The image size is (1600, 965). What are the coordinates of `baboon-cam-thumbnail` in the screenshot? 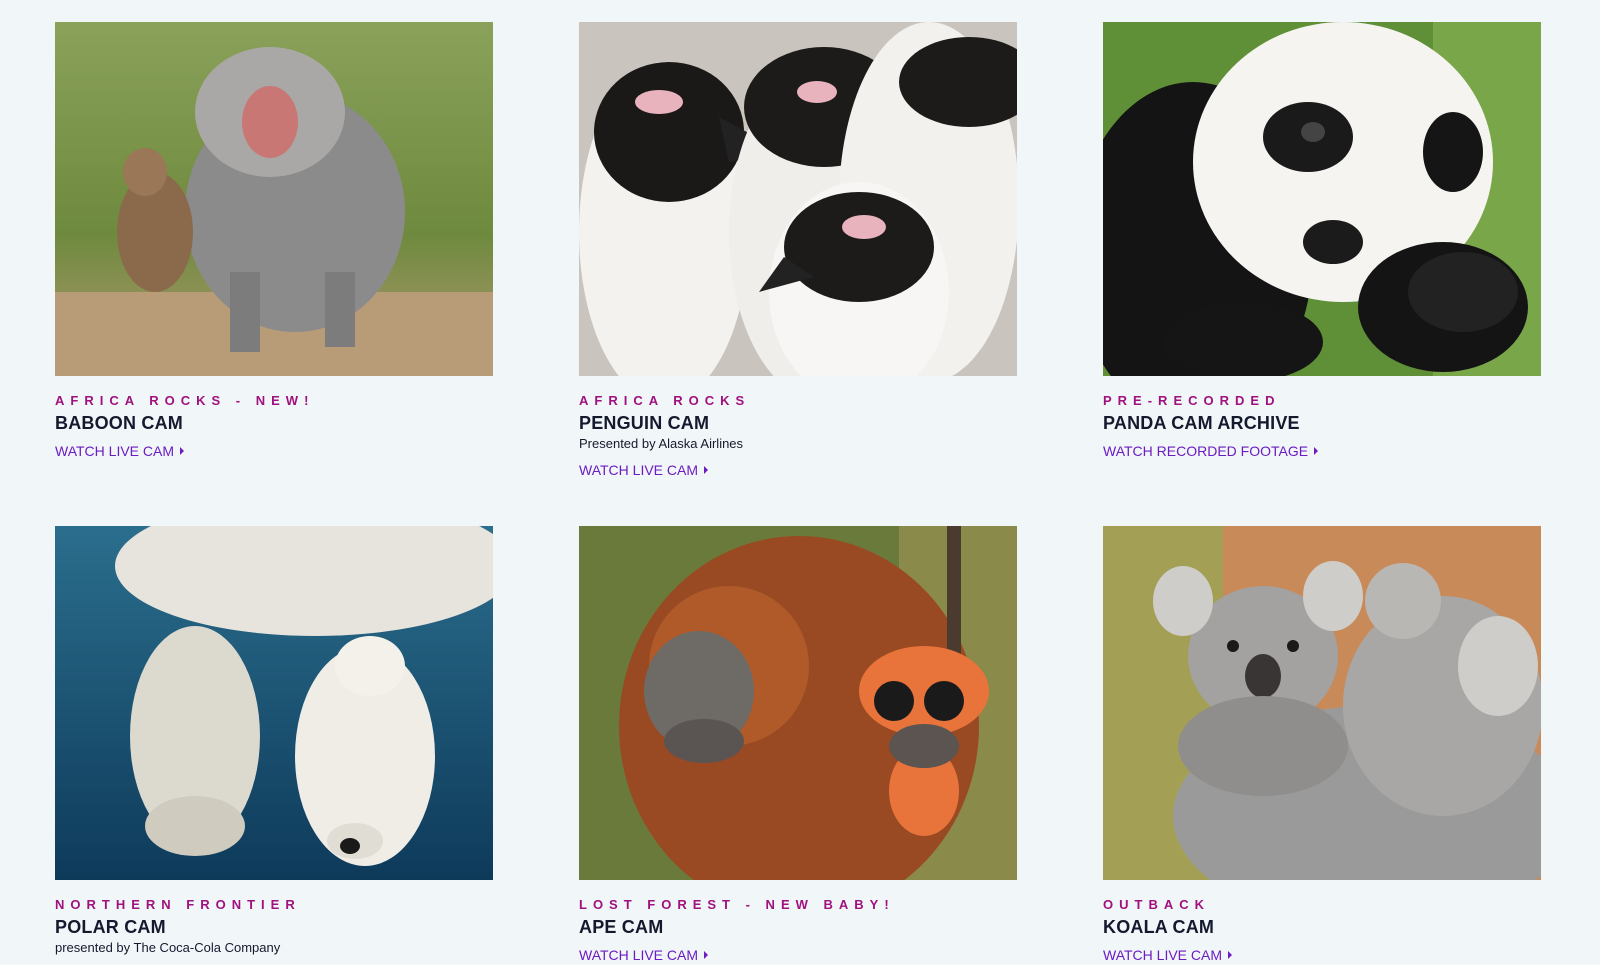 It's located at (274, 199).